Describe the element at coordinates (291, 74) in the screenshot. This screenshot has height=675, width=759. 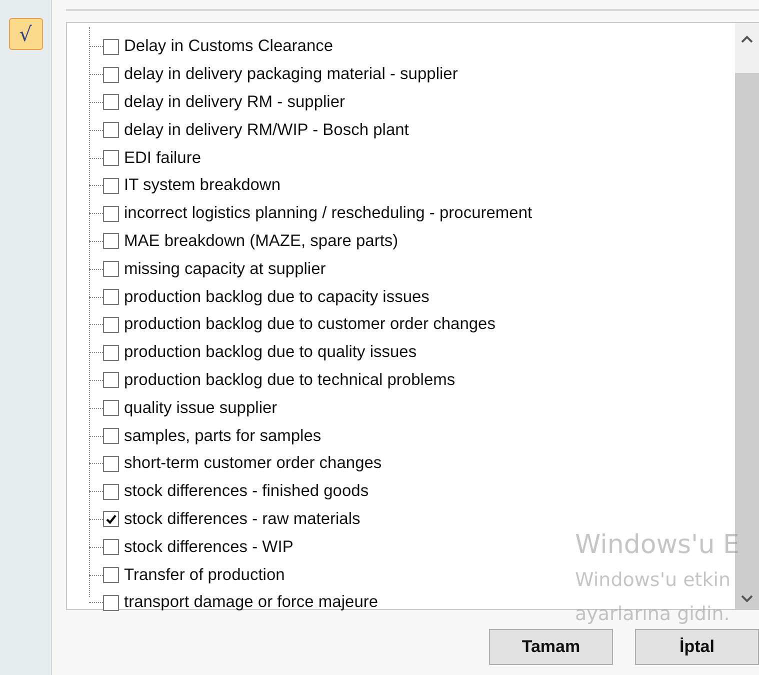
I see `item-label: delay in delivery packaging material - supplier` at that location.